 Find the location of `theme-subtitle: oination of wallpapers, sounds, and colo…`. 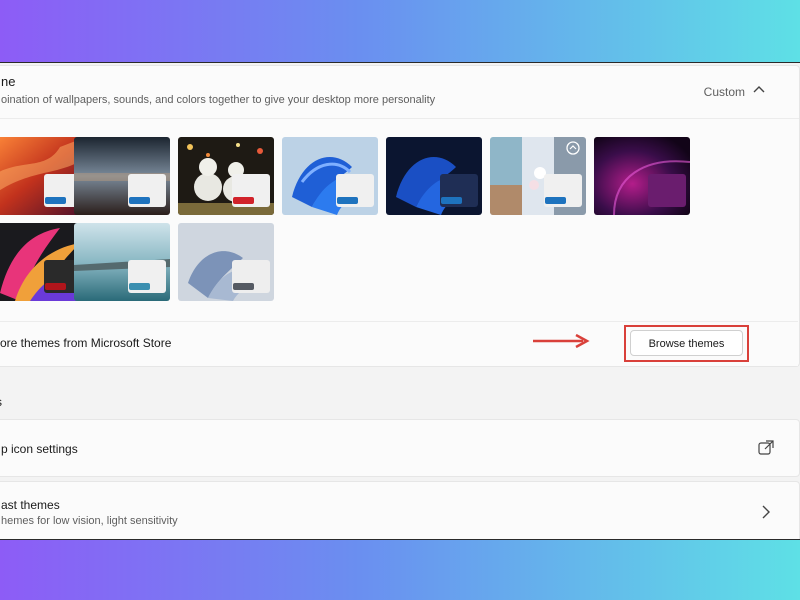

theme-subtitle: oination of wallpapers, sounds, and colo… is located at coordinates (218, 100).